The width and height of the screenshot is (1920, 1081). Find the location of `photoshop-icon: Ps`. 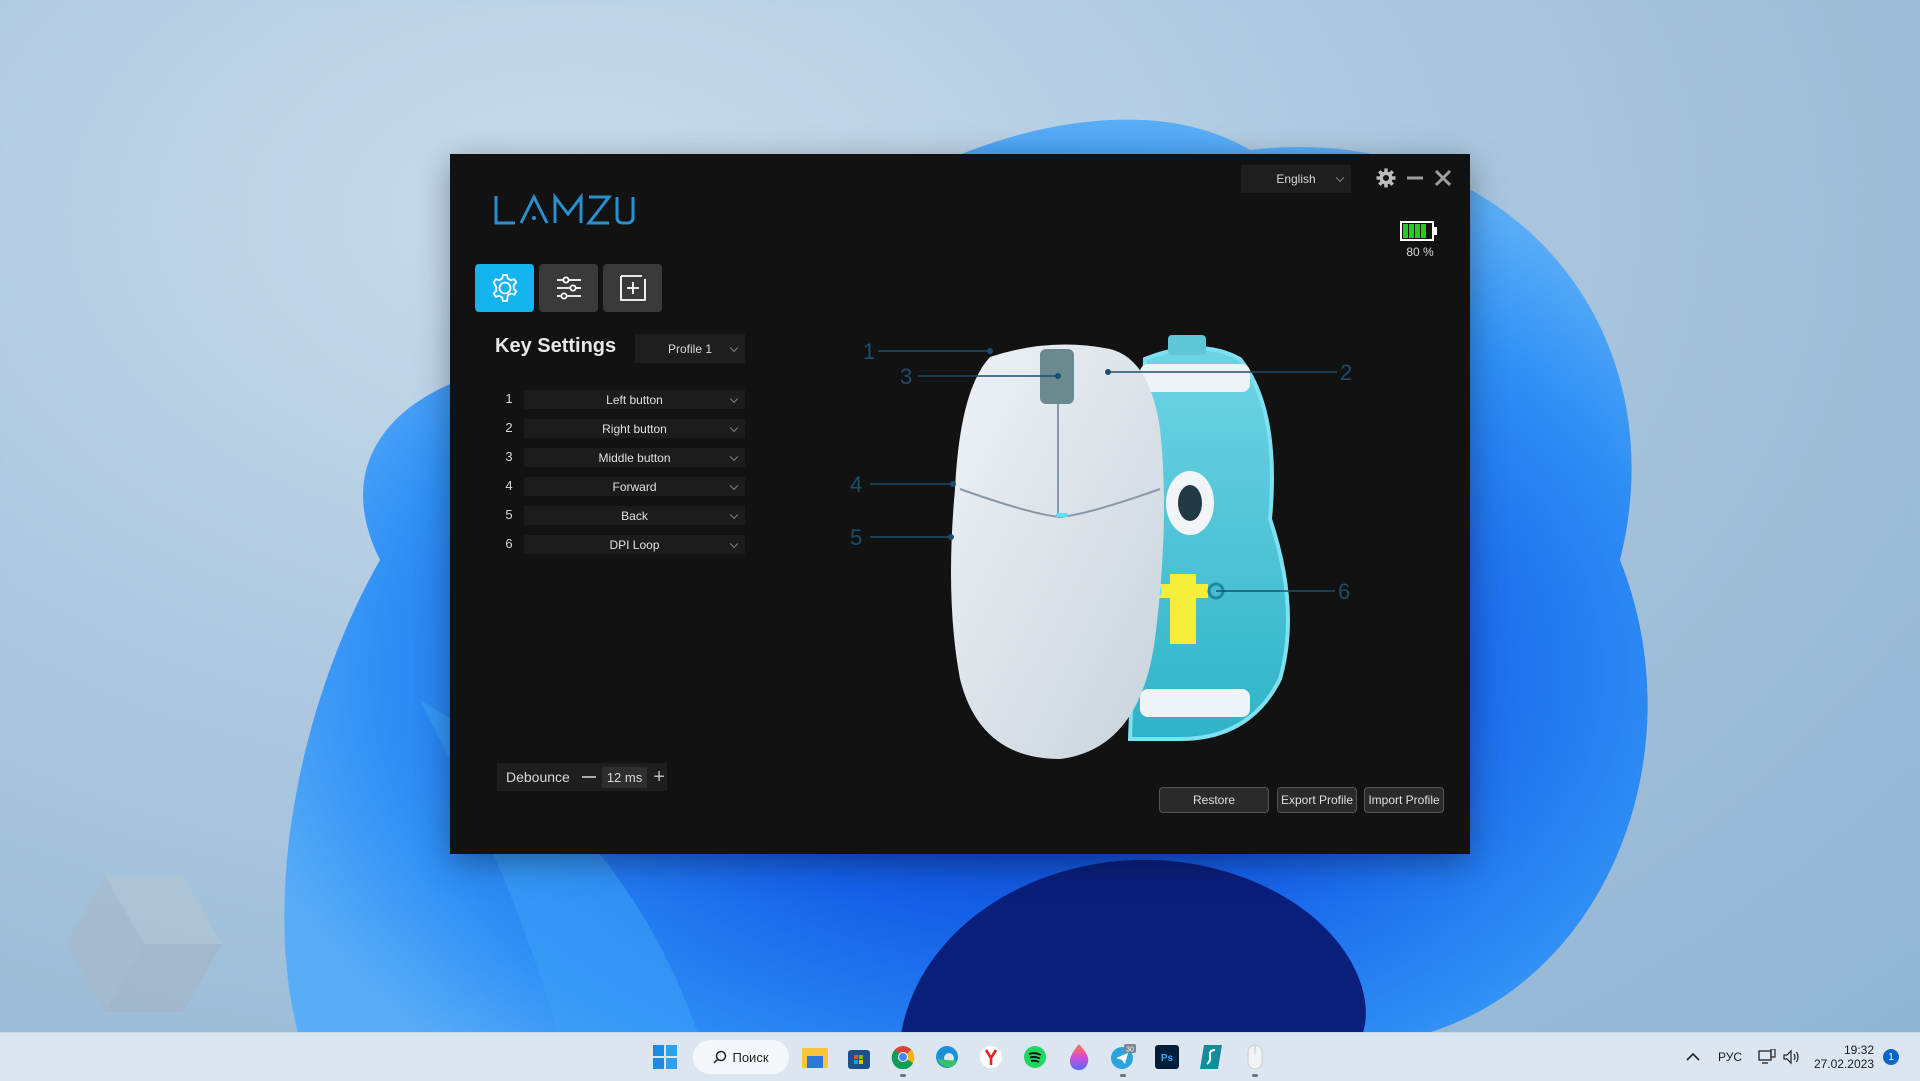

photoshop-icon: Ps is located at coordinates (1167, 1057).